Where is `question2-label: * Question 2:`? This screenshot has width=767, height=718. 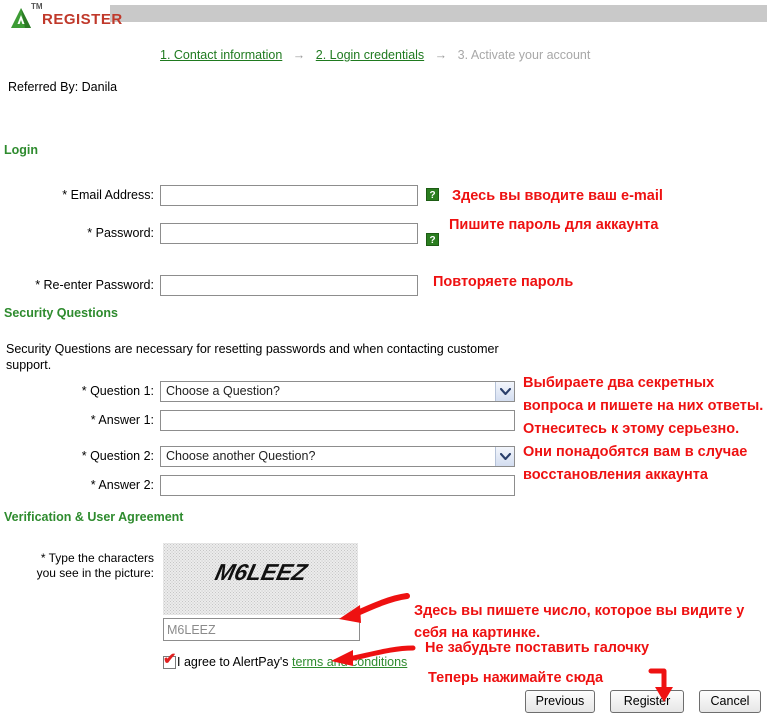 question2-label: * Question 2: is located at coordinates (117, 456).